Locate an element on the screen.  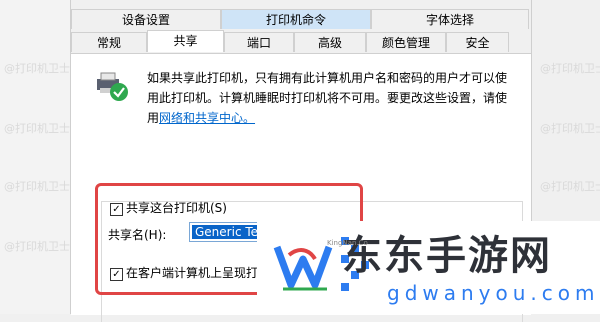
tab-font-selection: 字体选择 is located at coordinates (450, 19).